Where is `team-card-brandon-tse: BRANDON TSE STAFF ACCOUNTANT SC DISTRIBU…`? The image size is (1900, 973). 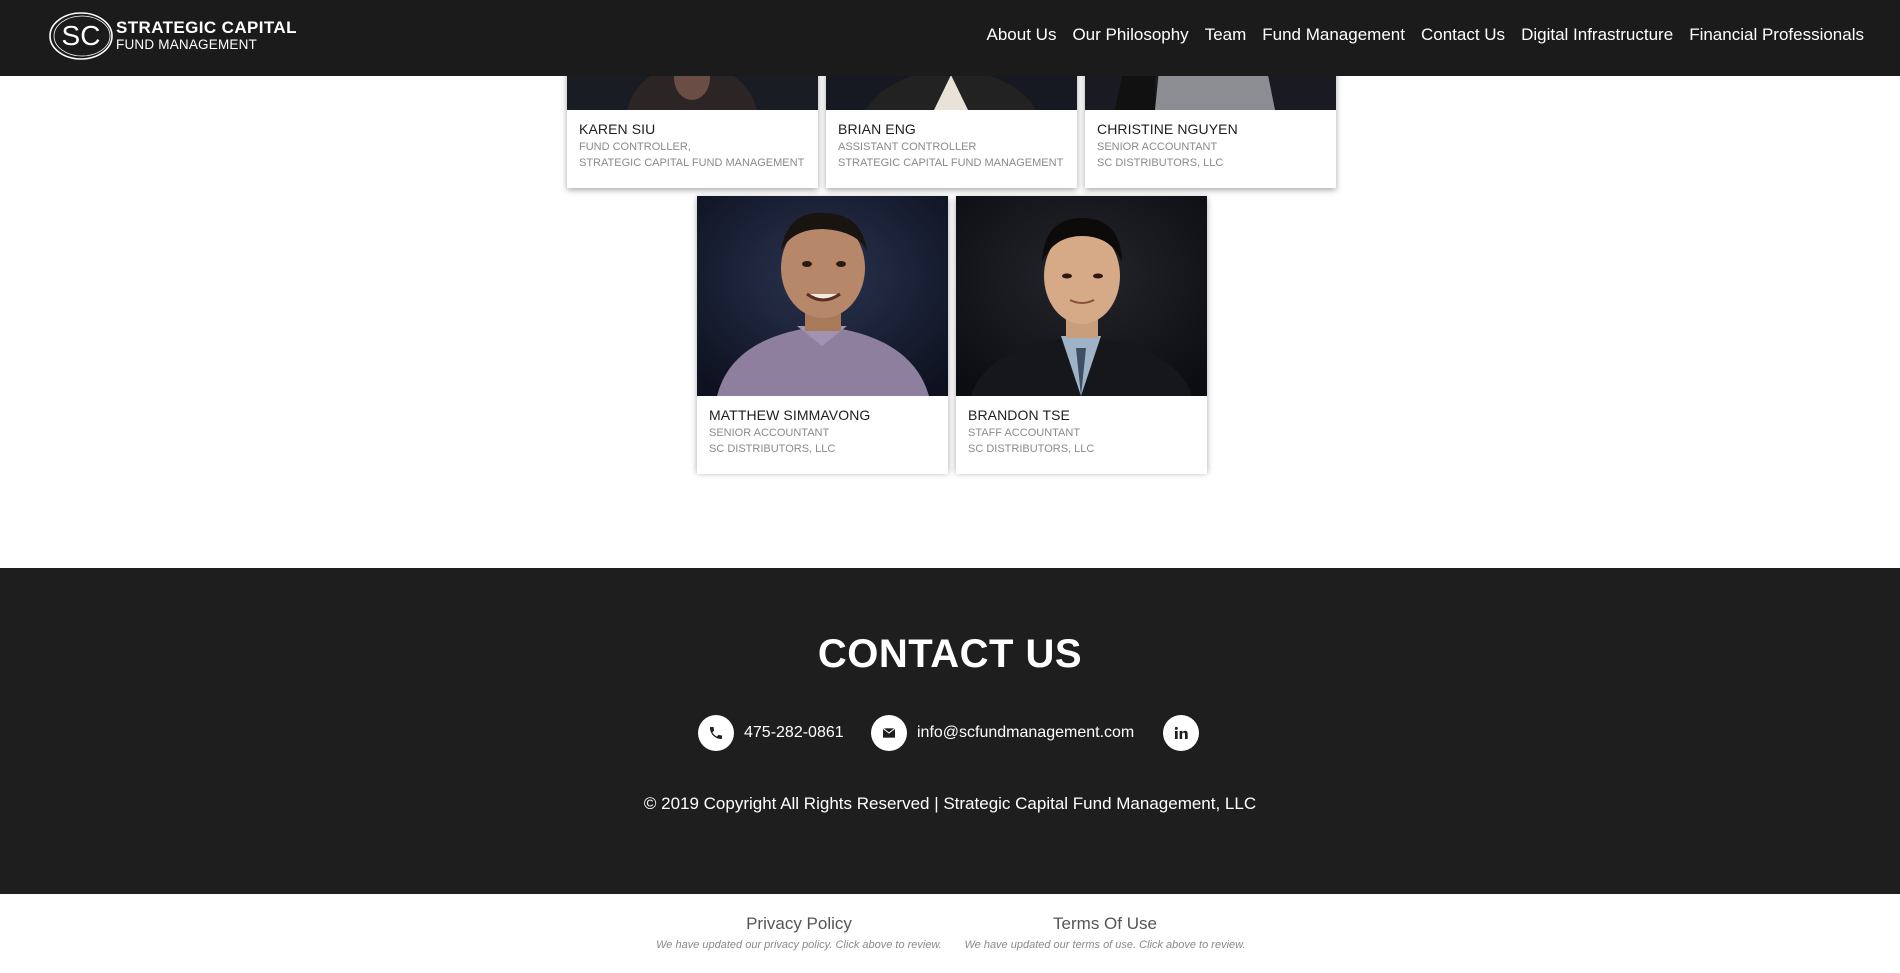 team-card-brandon-tse: BRANDON TSE STAFF ACCOUNTANT SC DISTRIBU… is located at coordinates (1081, 335).